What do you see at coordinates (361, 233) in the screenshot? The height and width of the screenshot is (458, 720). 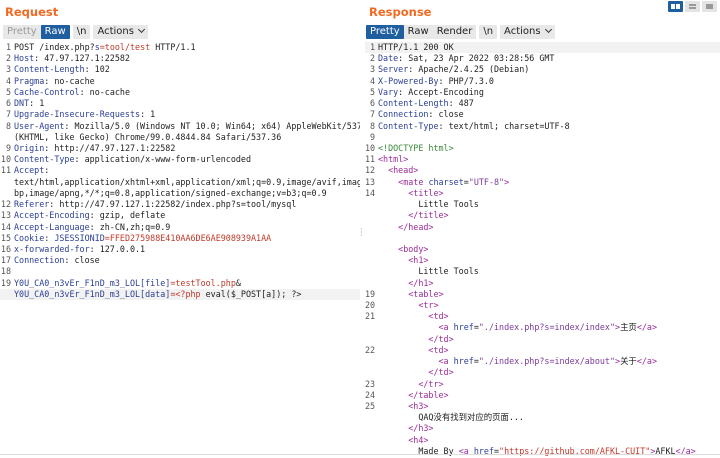 I see `pane-resize-handle: · · ·` at bounding box center [361, 233].